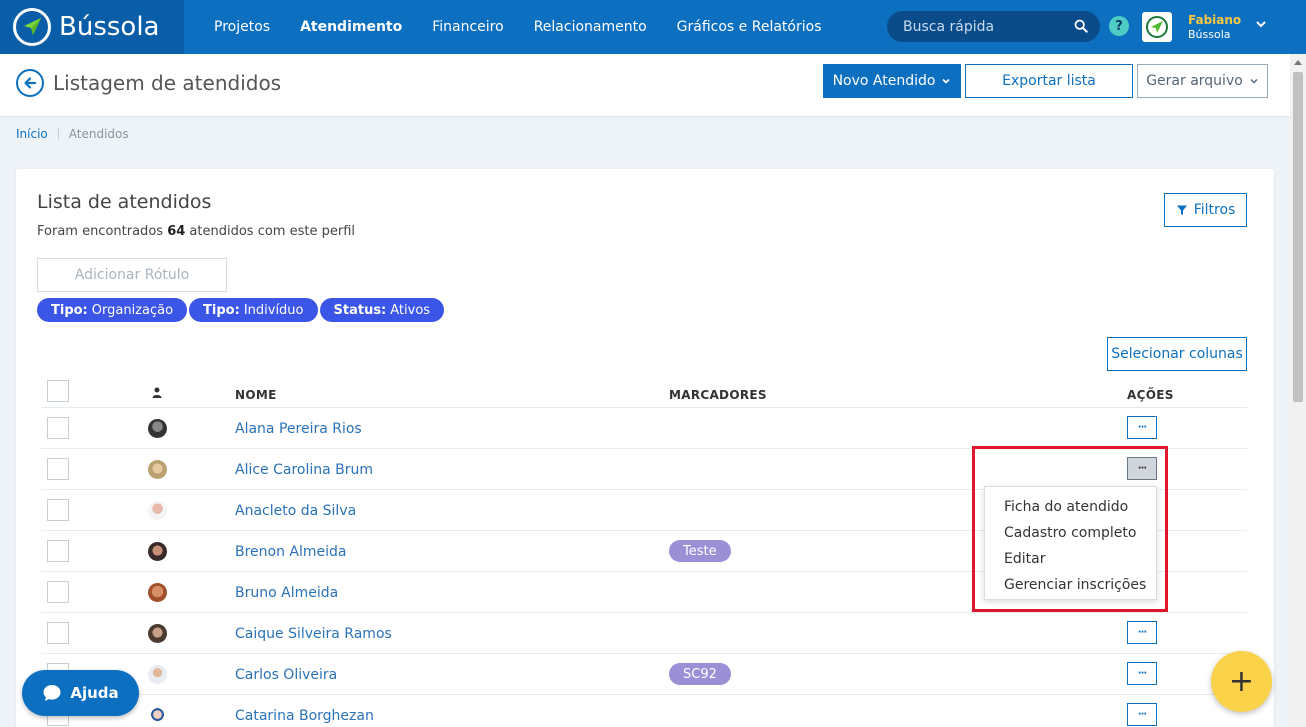  Describe the element at coordinates (132, 310) in the screenshot. I see `chip-value: Organização` at that location.